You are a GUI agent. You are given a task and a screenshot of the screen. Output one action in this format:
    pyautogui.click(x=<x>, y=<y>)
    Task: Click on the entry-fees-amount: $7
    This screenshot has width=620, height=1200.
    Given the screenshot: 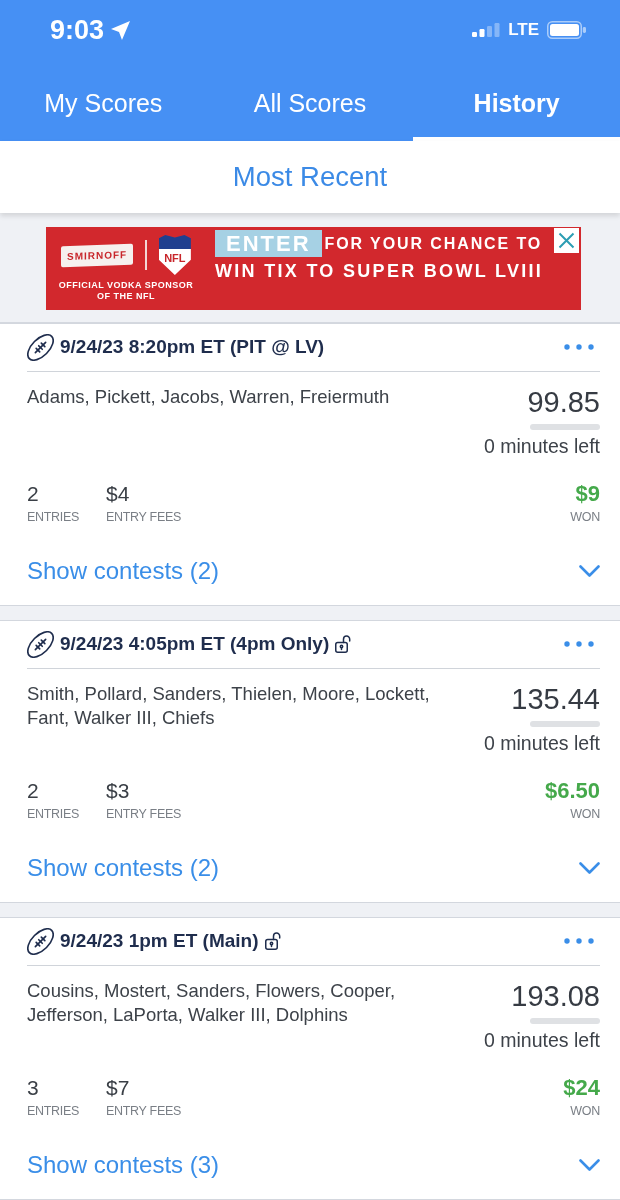 What is the action you would take?
    pyautogui.click(x=118, y=1088)
    